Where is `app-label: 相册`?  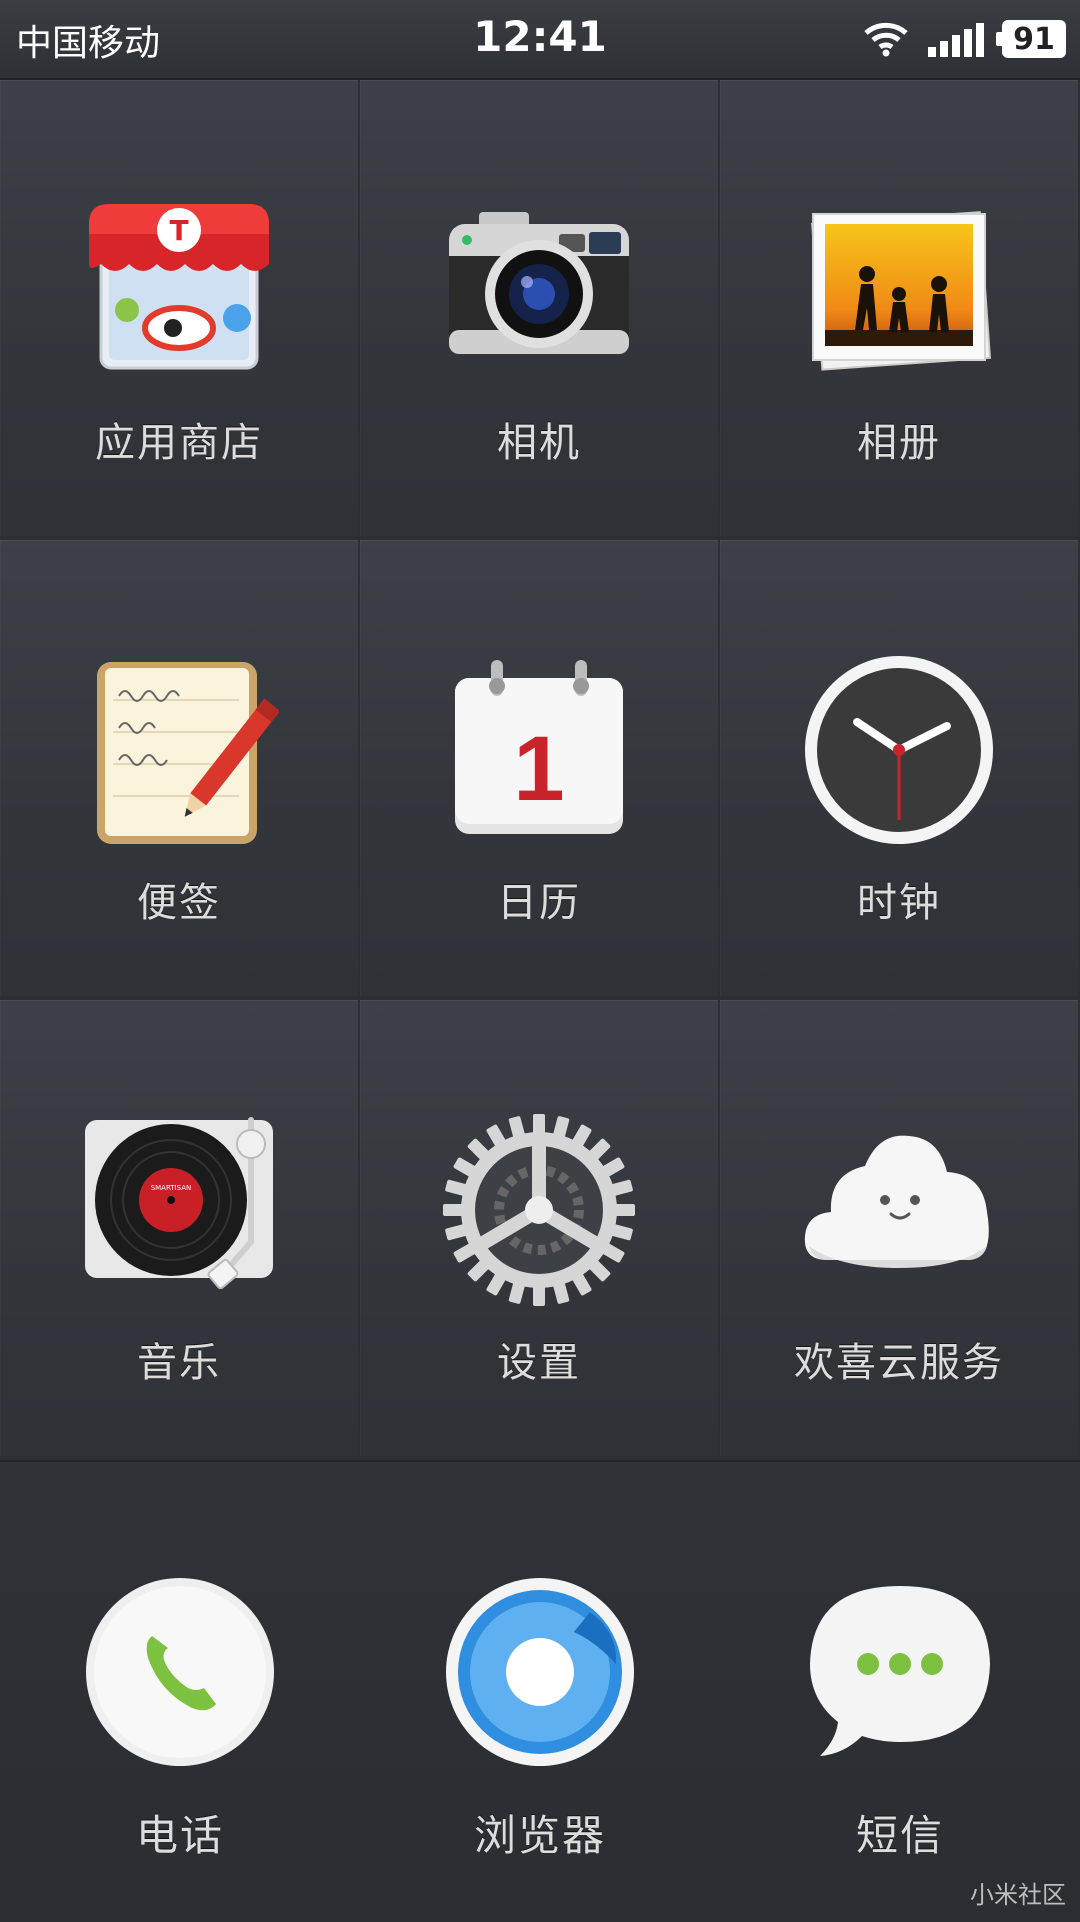 app-label: 相册 is located at coordinates (899, 443).